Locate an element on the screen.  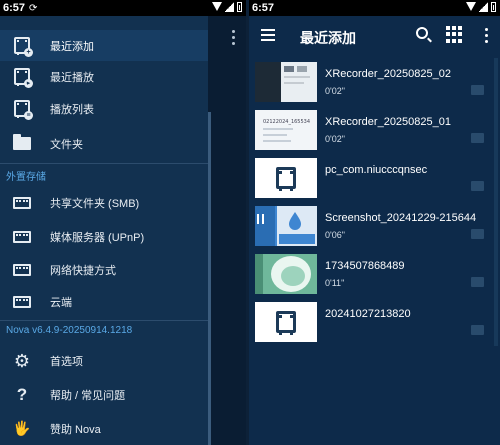
drawer-item-playlist: ≡ 播放列表 is located at coordinates (104, 108).